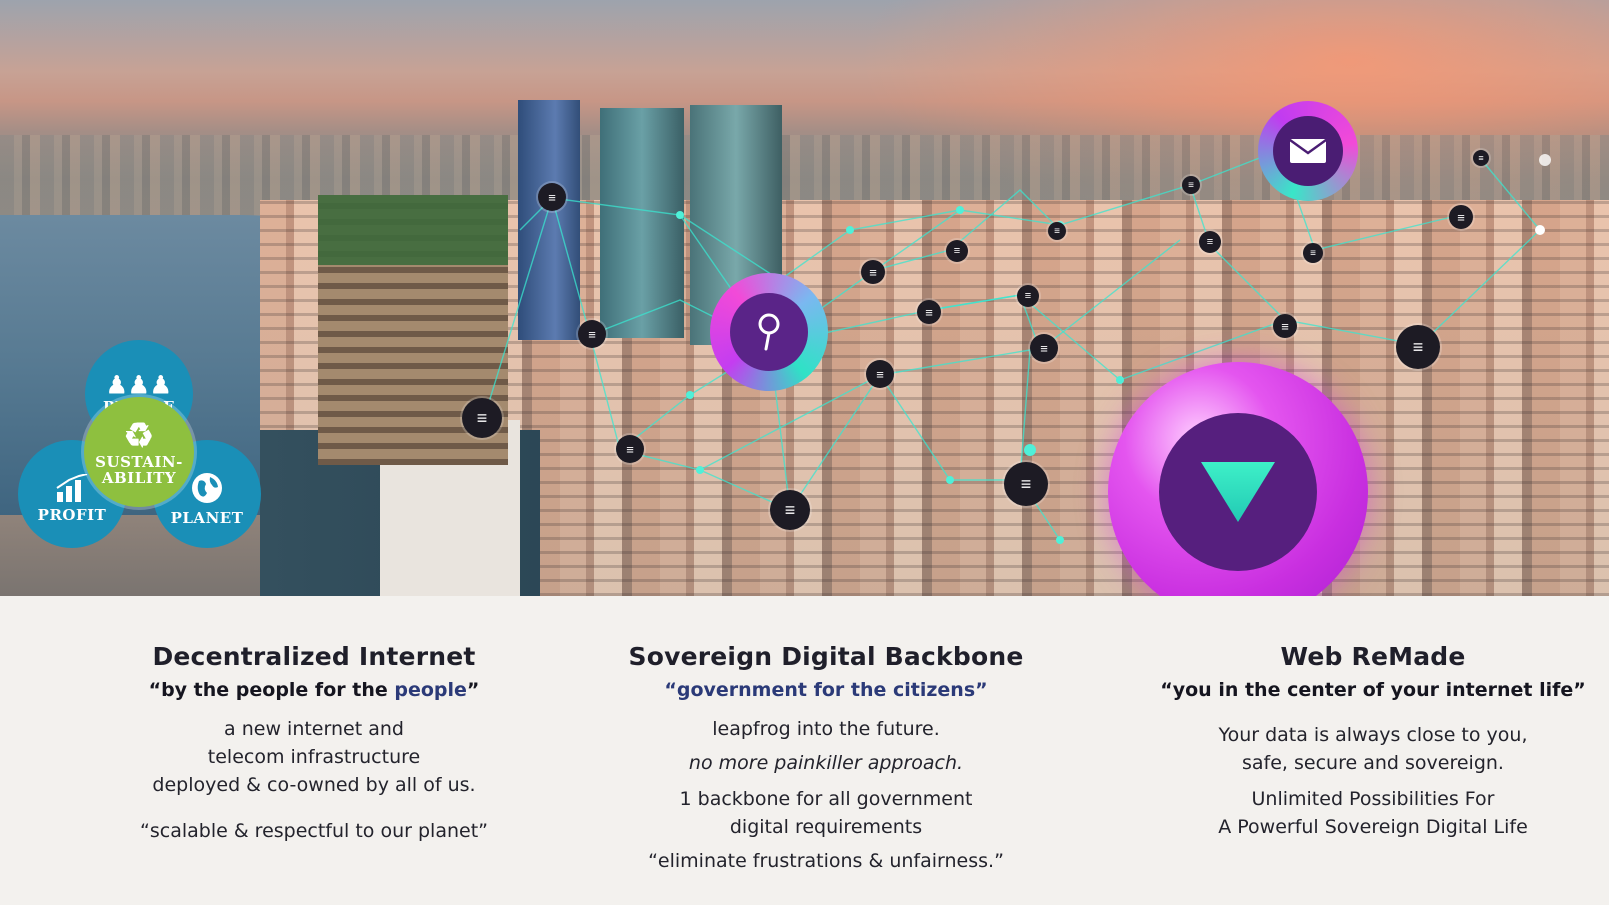  I want to click on subtitle-accent: people, so click(430, 690).